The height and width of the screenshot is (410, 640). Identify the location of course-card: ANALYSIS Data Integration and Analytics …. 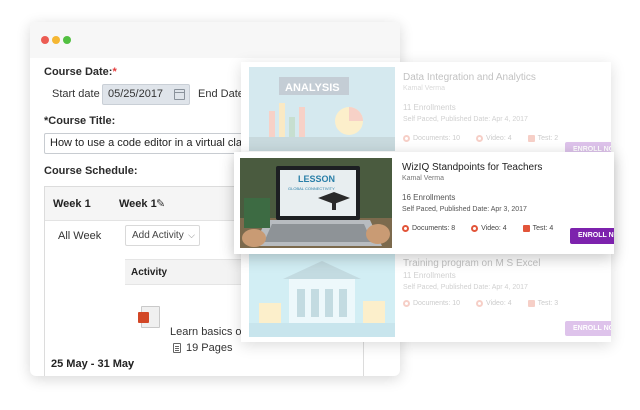
(426, 109).